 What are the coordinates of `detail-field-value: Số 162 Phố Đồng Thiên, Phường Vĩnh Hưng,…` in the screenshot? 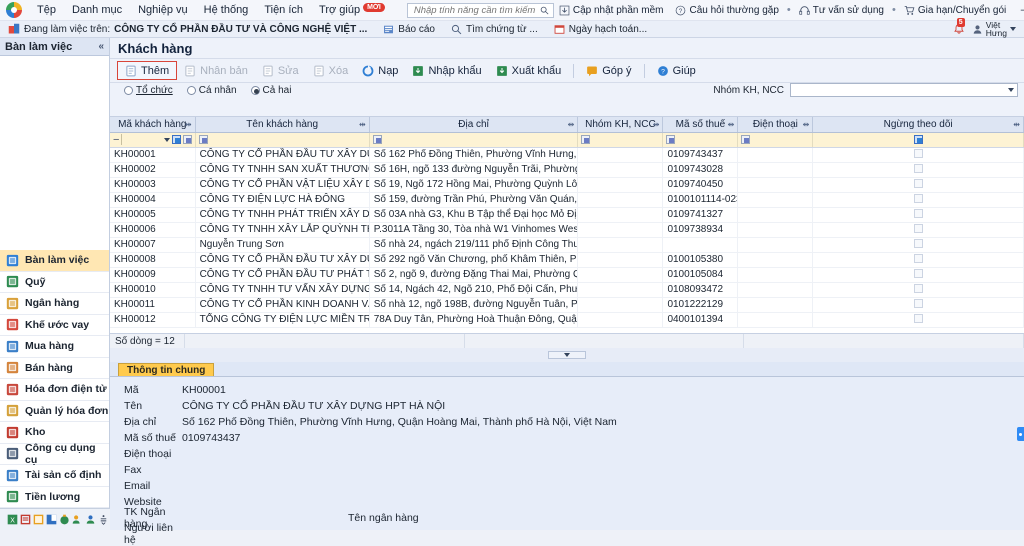 It's located at (399, 422).